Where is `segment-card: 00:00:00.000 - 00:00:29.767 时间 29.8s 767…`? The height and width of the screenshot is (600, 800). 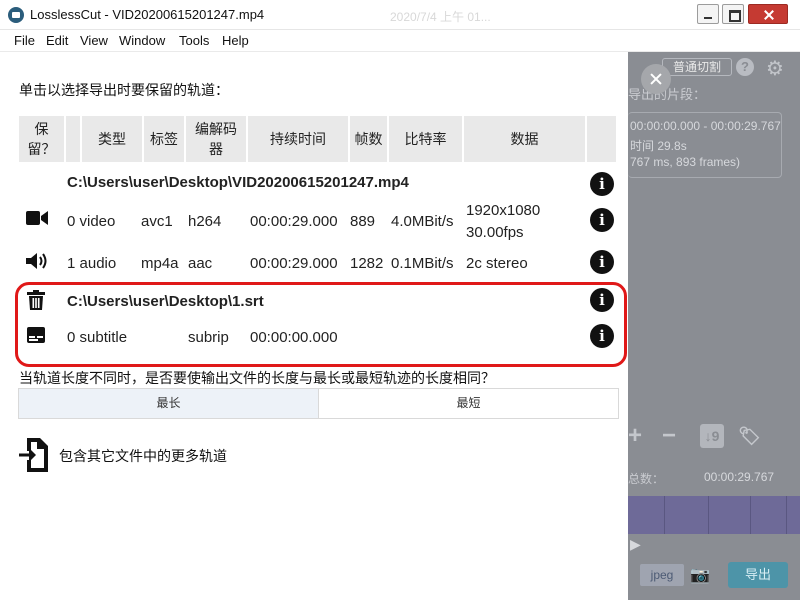
segment-card: 00:00:00.000 - 00:00:29.767 时间 29.8s 767… is located at coordinates (705, 145).